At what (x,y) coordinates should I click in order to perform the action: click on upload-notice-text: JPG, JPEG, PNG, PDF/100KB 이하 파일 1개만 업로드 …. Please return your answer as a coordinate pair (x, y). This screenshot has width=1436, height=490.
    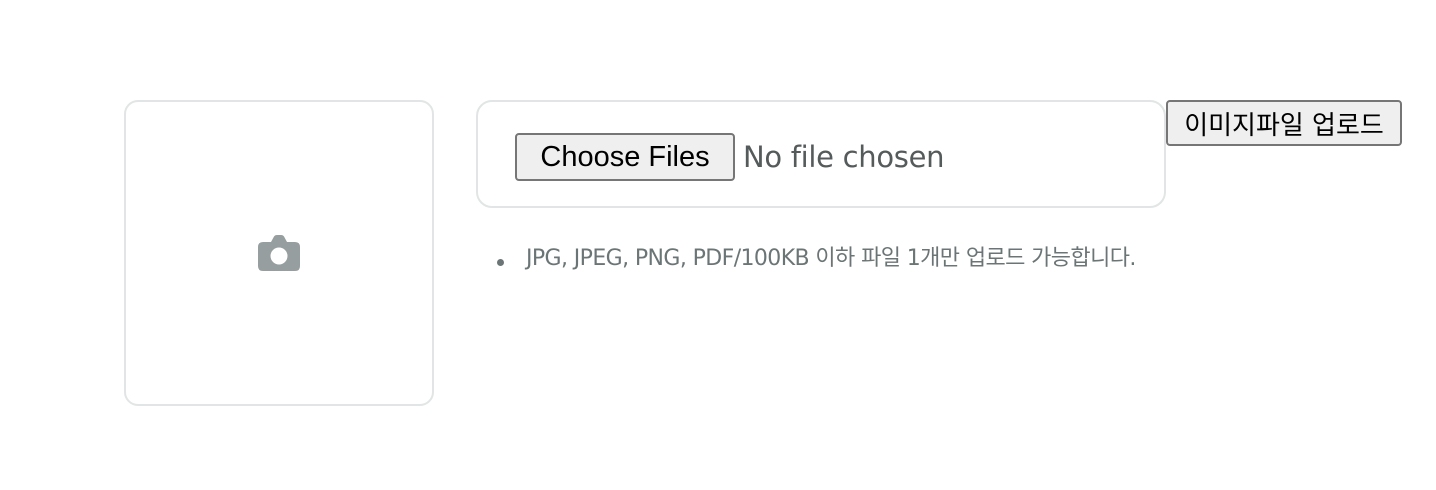
    Looking at the image, I should click on (831, 258).